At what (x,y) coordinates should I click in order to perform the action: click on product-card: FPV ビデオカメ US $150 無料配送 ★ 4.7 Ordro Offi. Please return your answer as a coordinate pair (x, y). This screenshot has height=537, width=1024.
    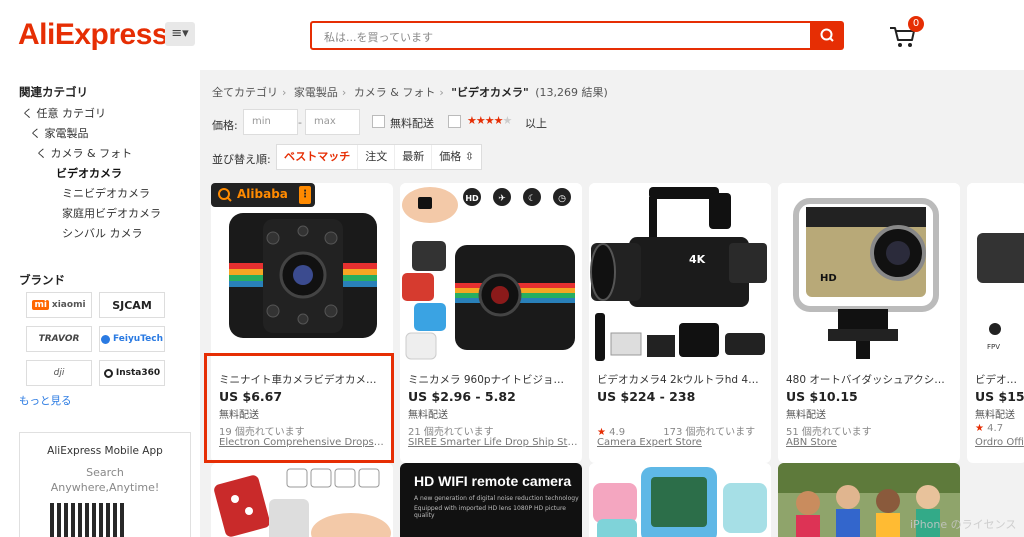
    Looking at the image, I should click on (995, 323).